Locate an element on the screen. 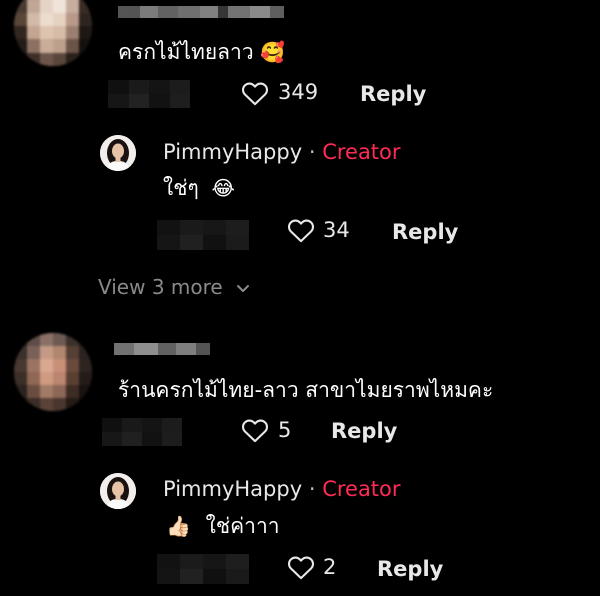 This screenshot has width=600, height=596. smiling-face-with-hearts-emoji: 🥰 is located at coordinates (273, 52).